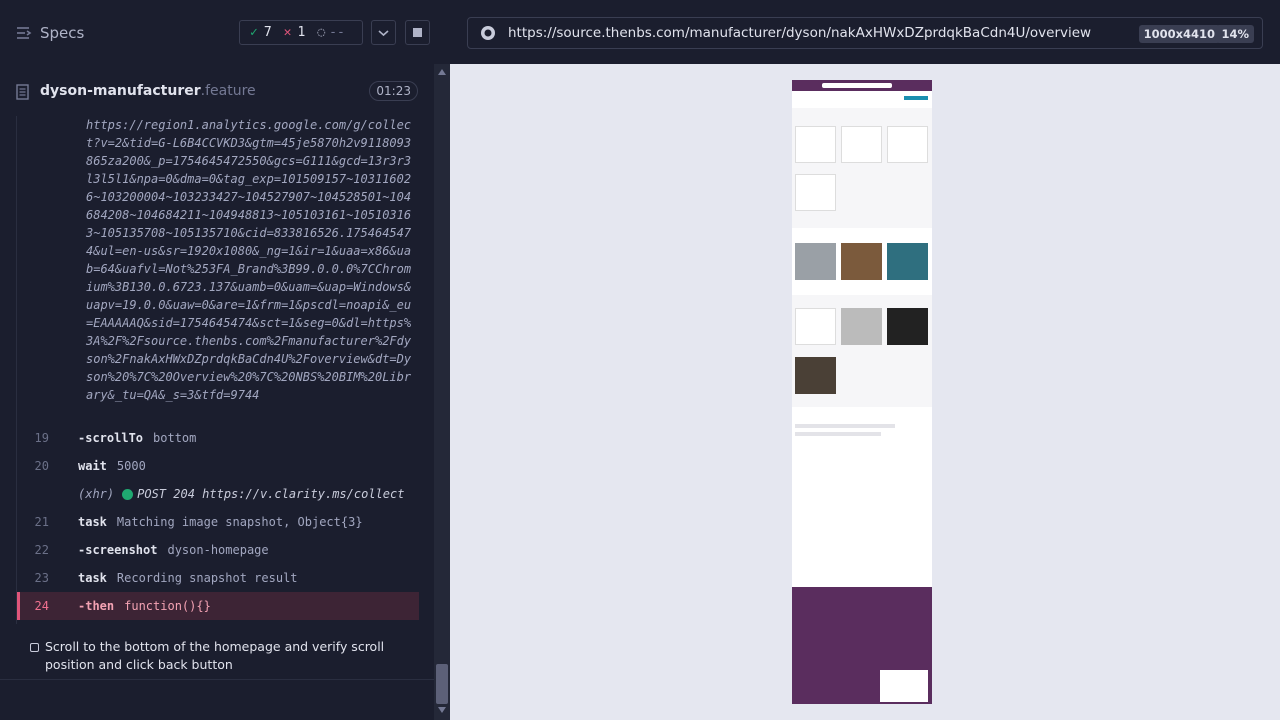 The width and height of the screenshot is (1280, 720). Describe the element at coordinates (131, 466) in the screenshot. I see `command-arg: 5000` at that location.